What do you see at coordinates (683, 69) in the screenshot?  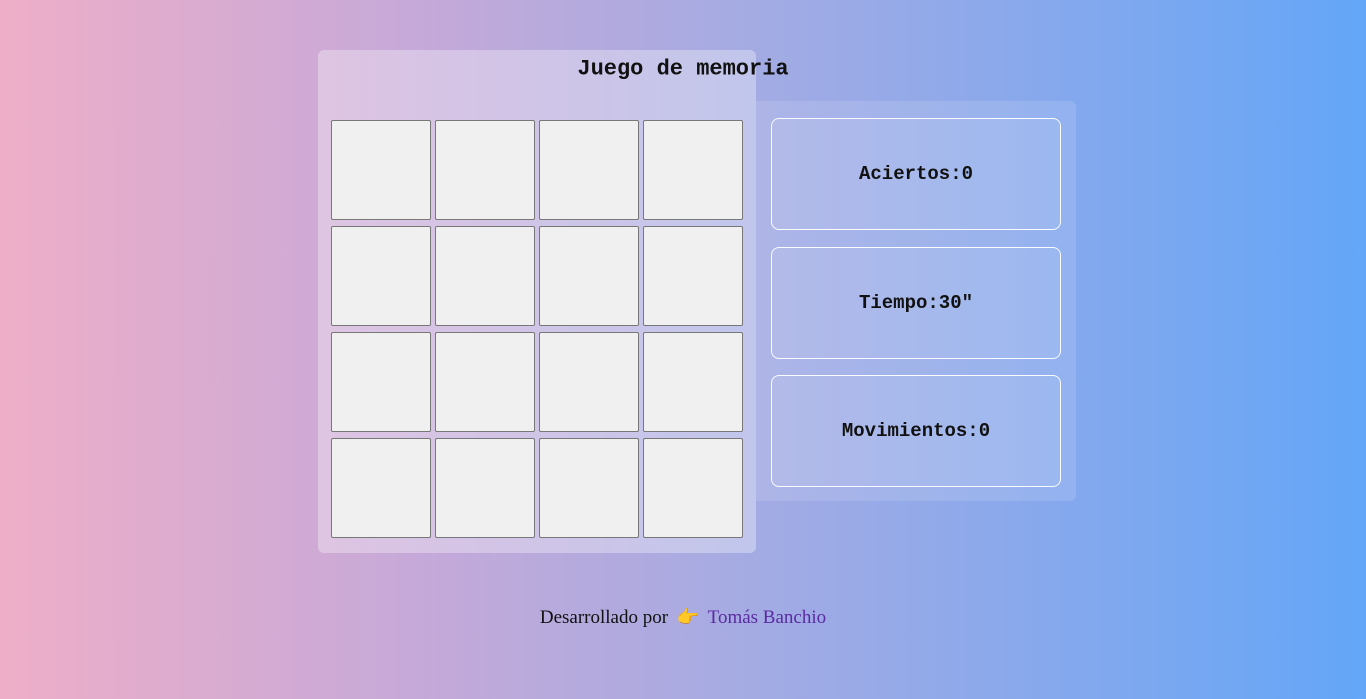 I see `game-title: Juego de memoria` at bounding box center [683, 69].